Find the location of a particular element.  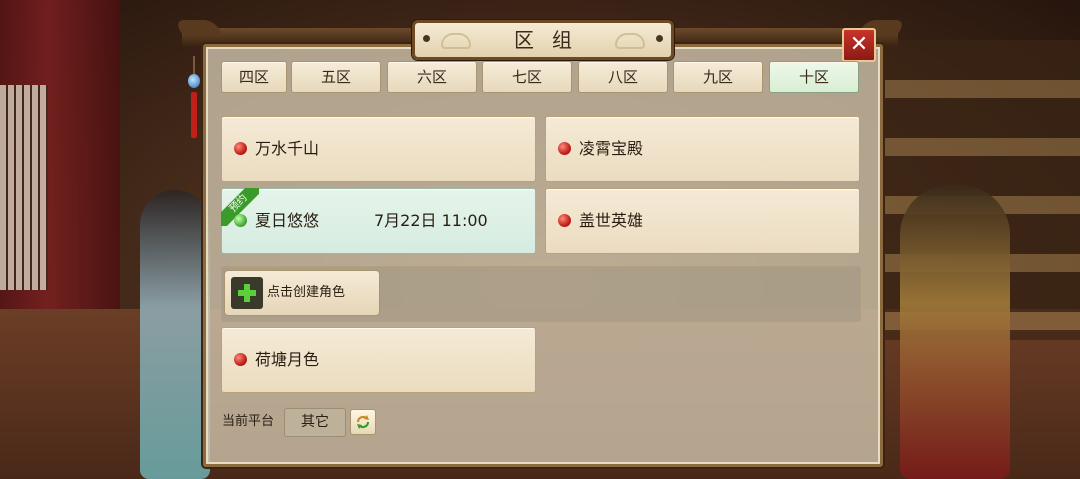

server-open-time: 7月22日 11:00 is located at coordinates (431, 220).